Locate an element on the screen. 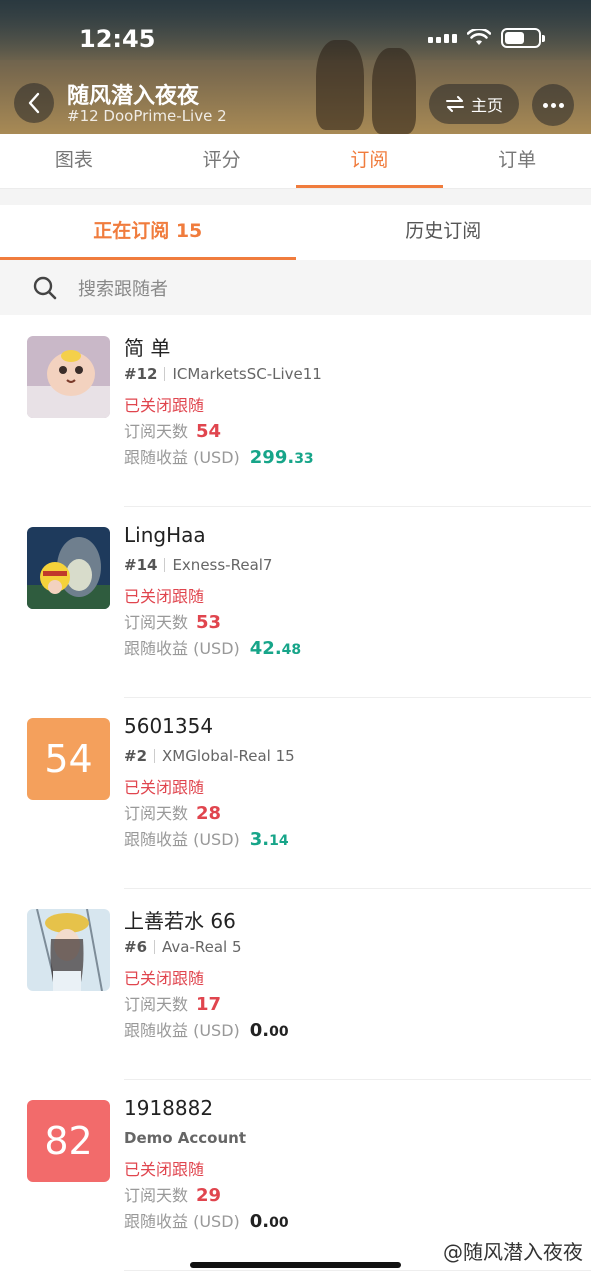  tab-orders: 订单 is located at coordinates (517, 161).